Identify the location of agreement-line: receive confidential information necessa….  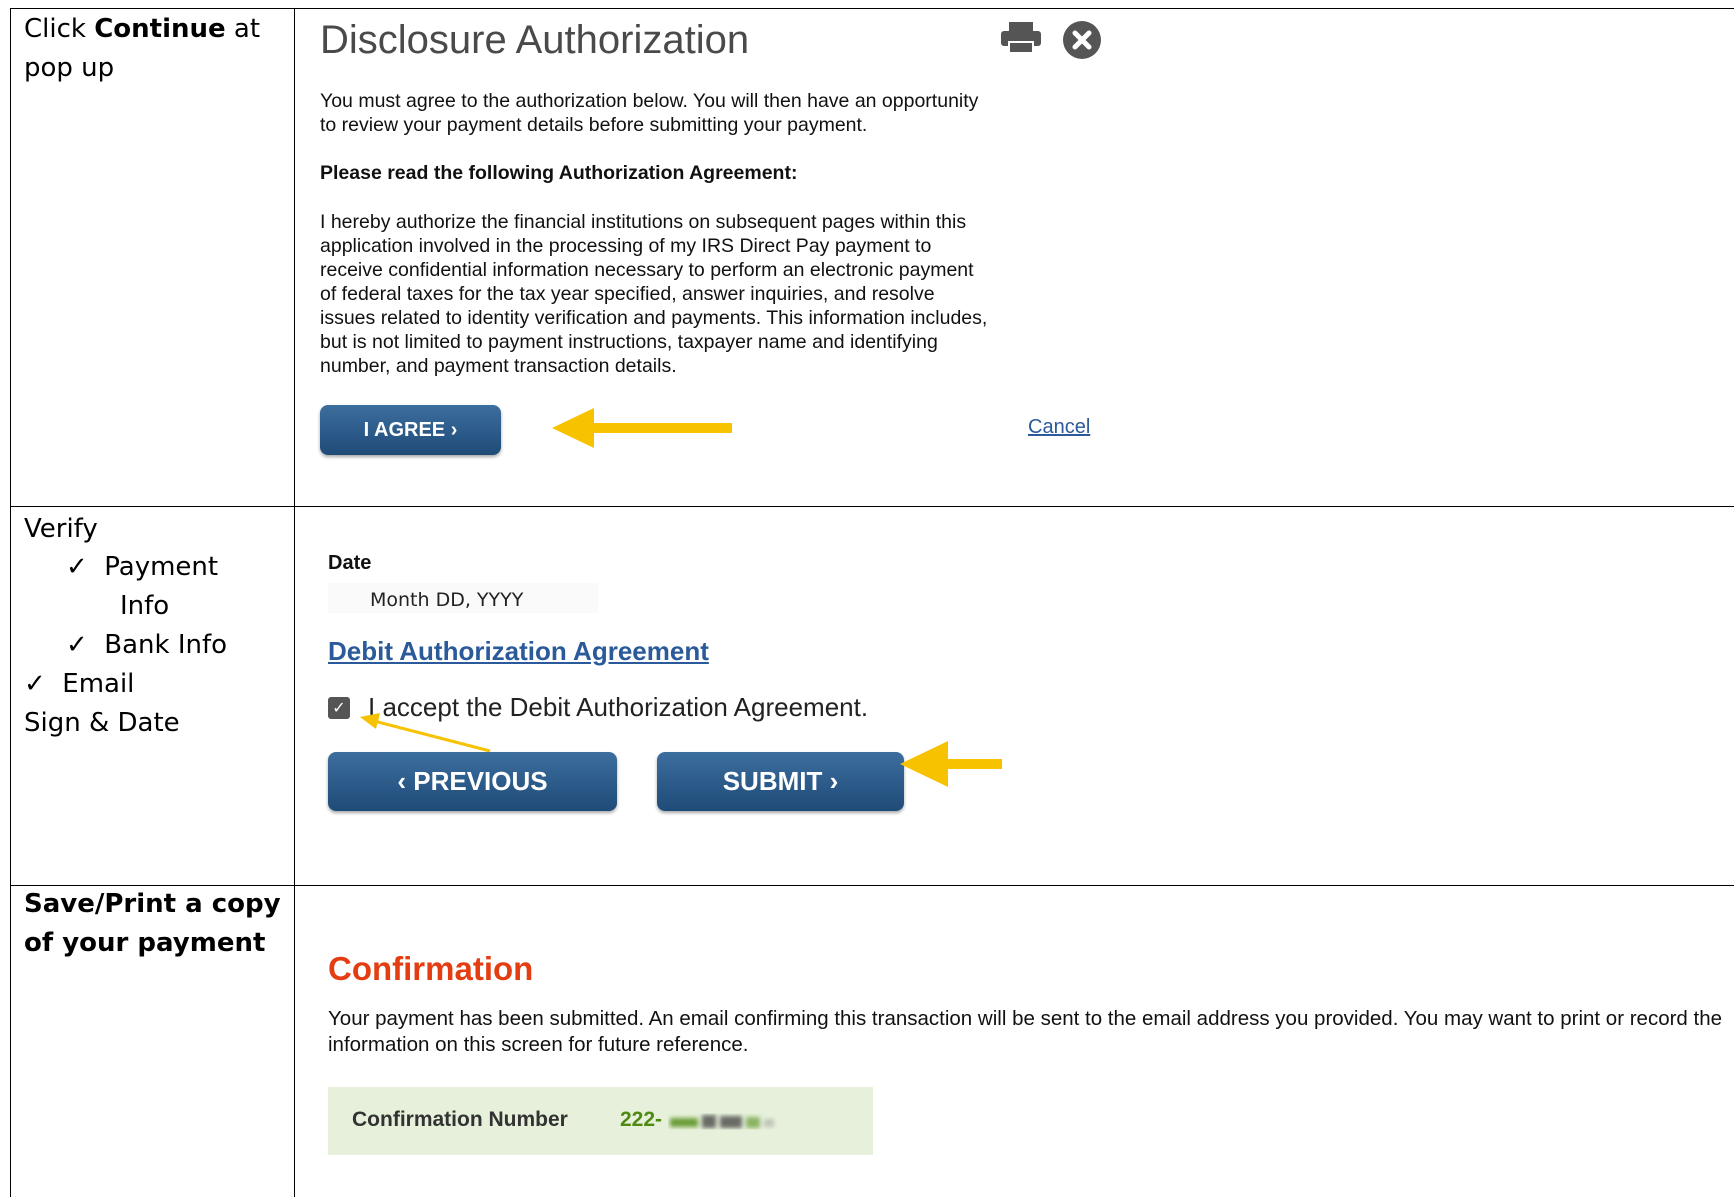
(647, 270).